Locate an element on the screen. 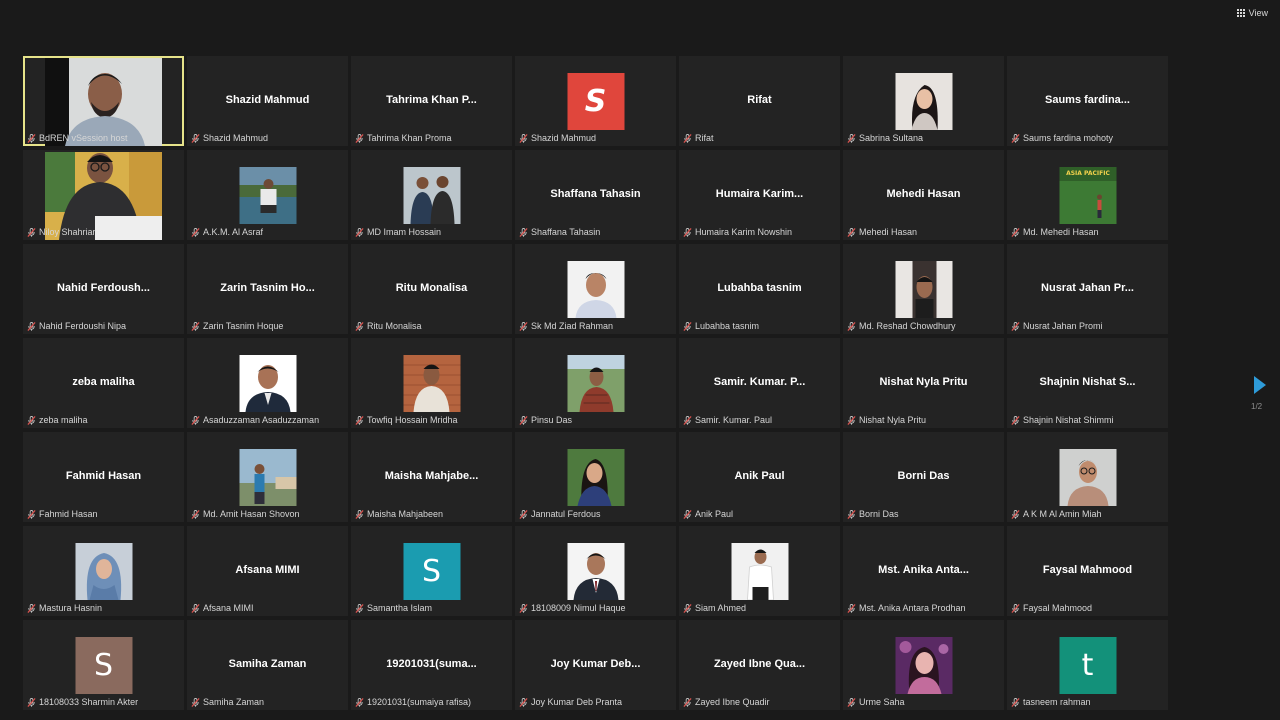 The width and height of the screenshot is (1280, 720). participant-tile: Maisha Mahjabe... Maisha Mahjabeen is located at coordinates (431, 477).